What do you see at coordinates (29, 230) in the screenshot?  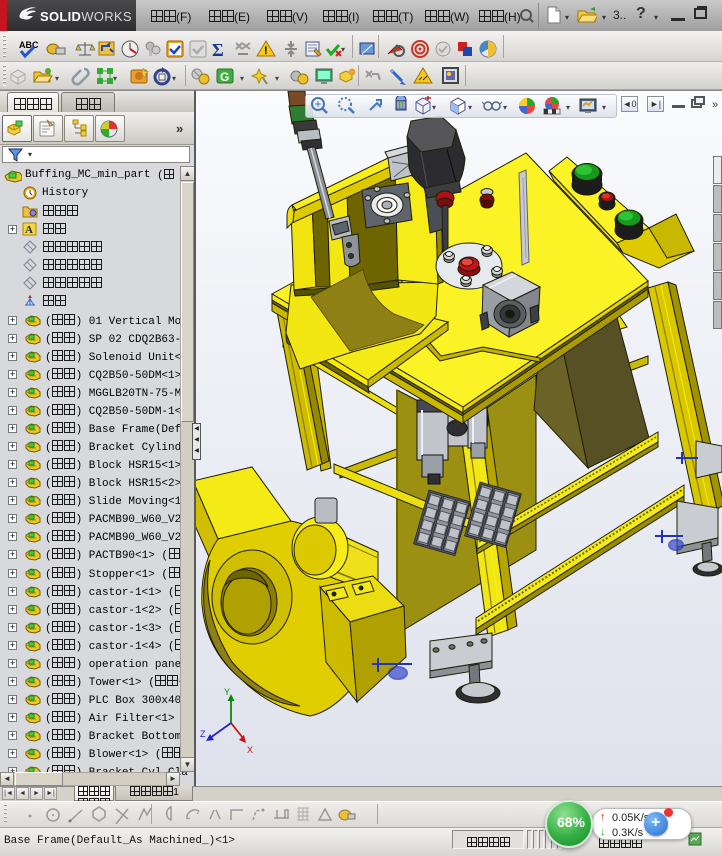 I see `svg-text: A` at bounding box center [29, 230].